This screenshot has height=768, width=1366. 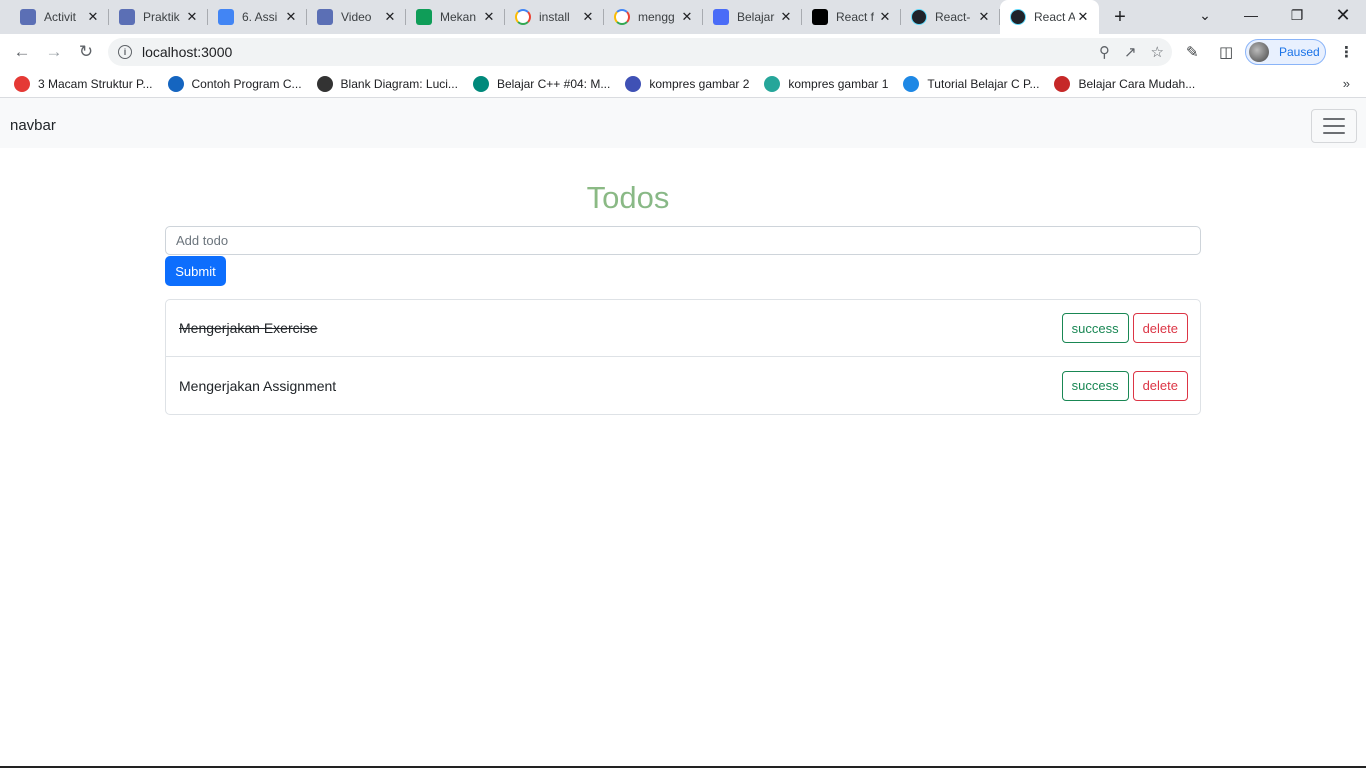 What do you see at coordinates (683, 328) in the screenshot?
I see `todo-item: Mengerjakan Exercise success delete` at bounding box center [683, 328].